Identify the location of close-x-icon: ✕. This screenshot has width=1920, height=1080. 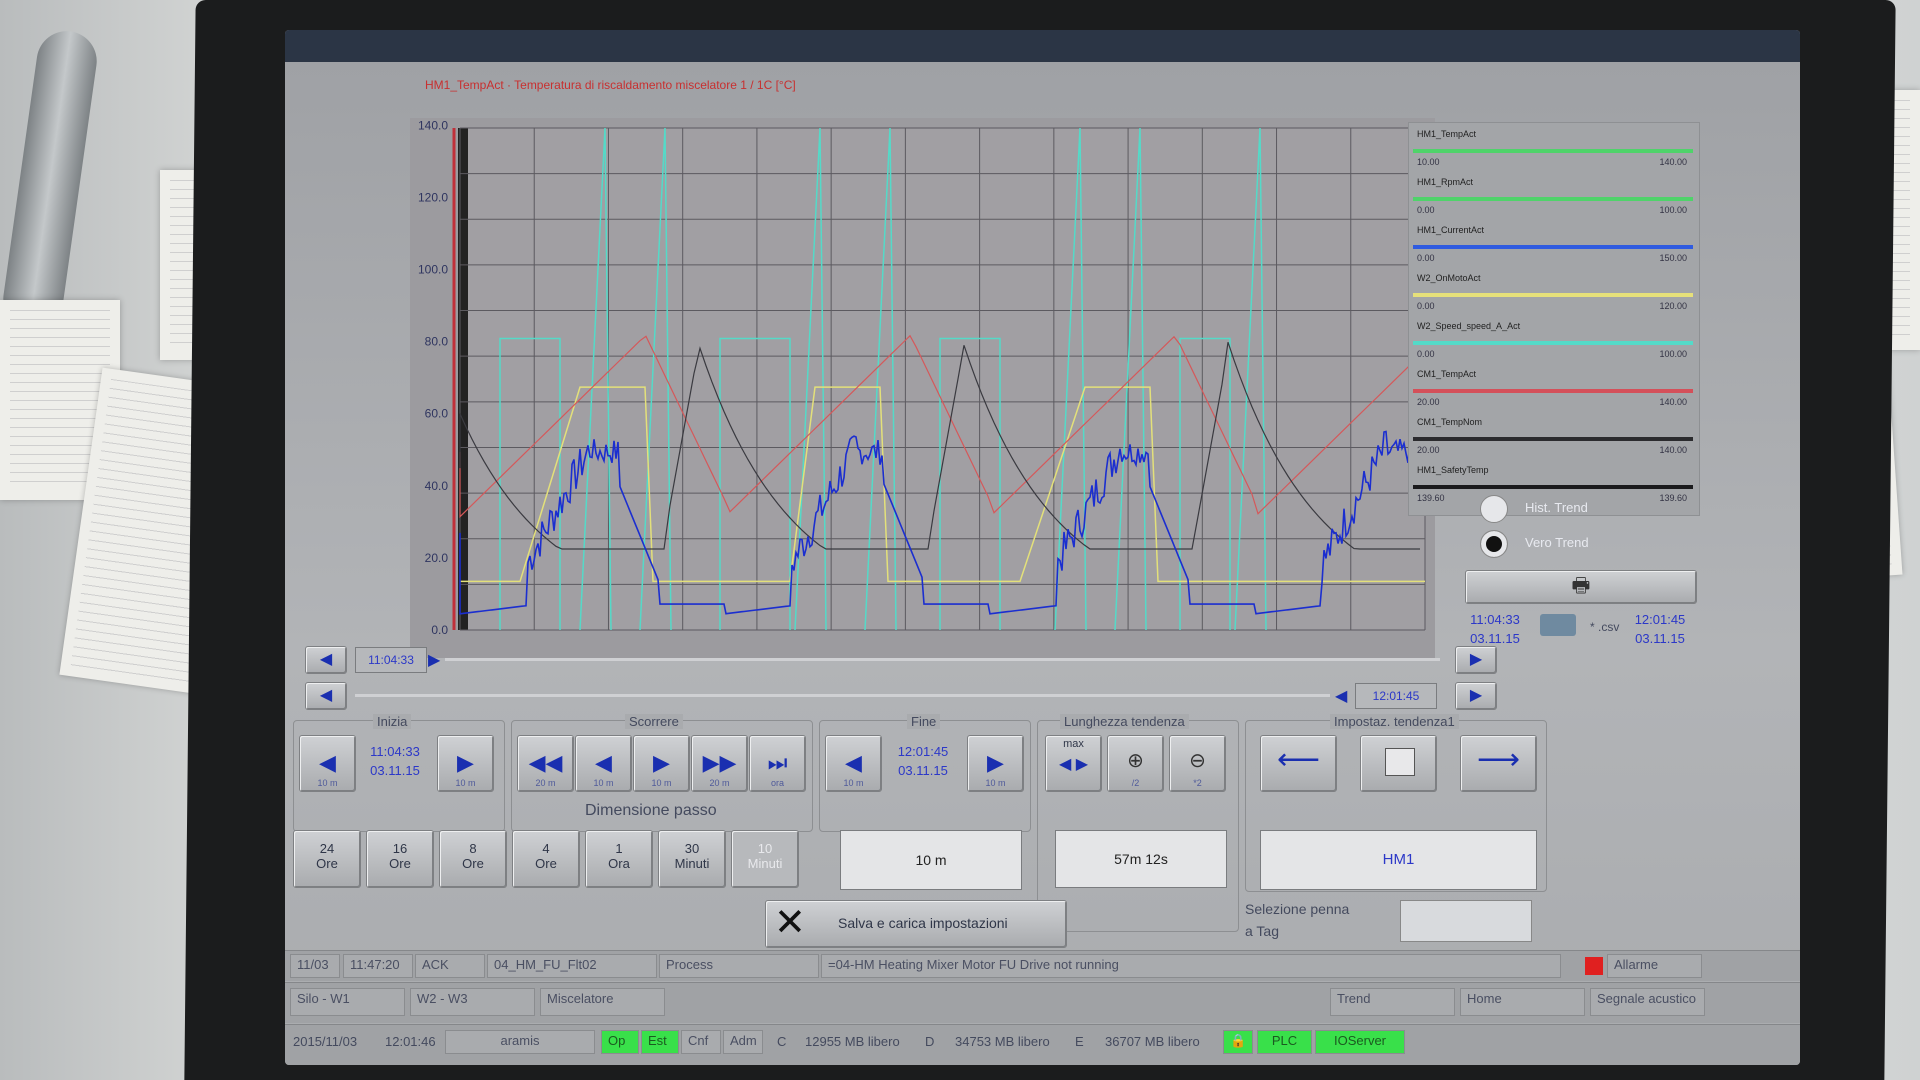
(790, 923).